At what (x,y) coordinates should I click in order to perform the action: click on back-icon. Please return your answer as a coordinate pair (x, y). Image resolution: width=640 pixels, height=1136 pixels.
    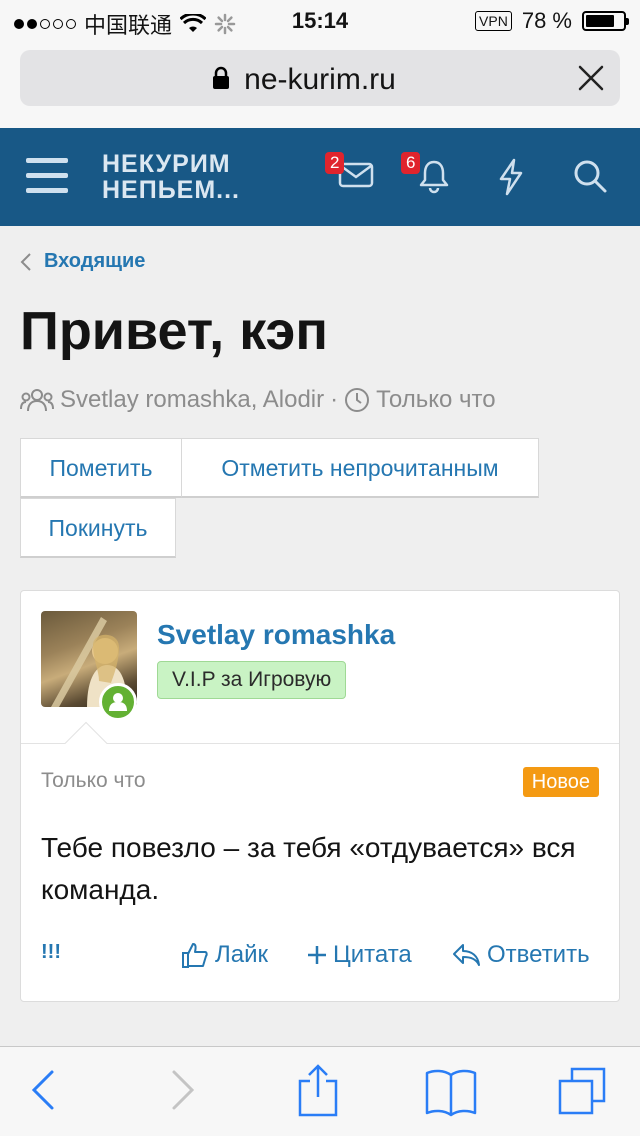
    Looking at the image, I should click on (43, 1090).